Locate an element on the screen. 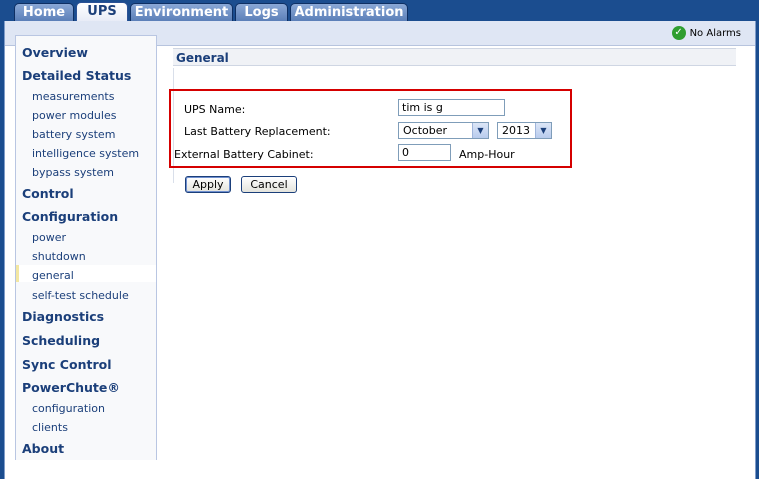 The height and width of the screenshot is (479, 759). year-select: 2013 ▼ is located at coordinates (524, 130).